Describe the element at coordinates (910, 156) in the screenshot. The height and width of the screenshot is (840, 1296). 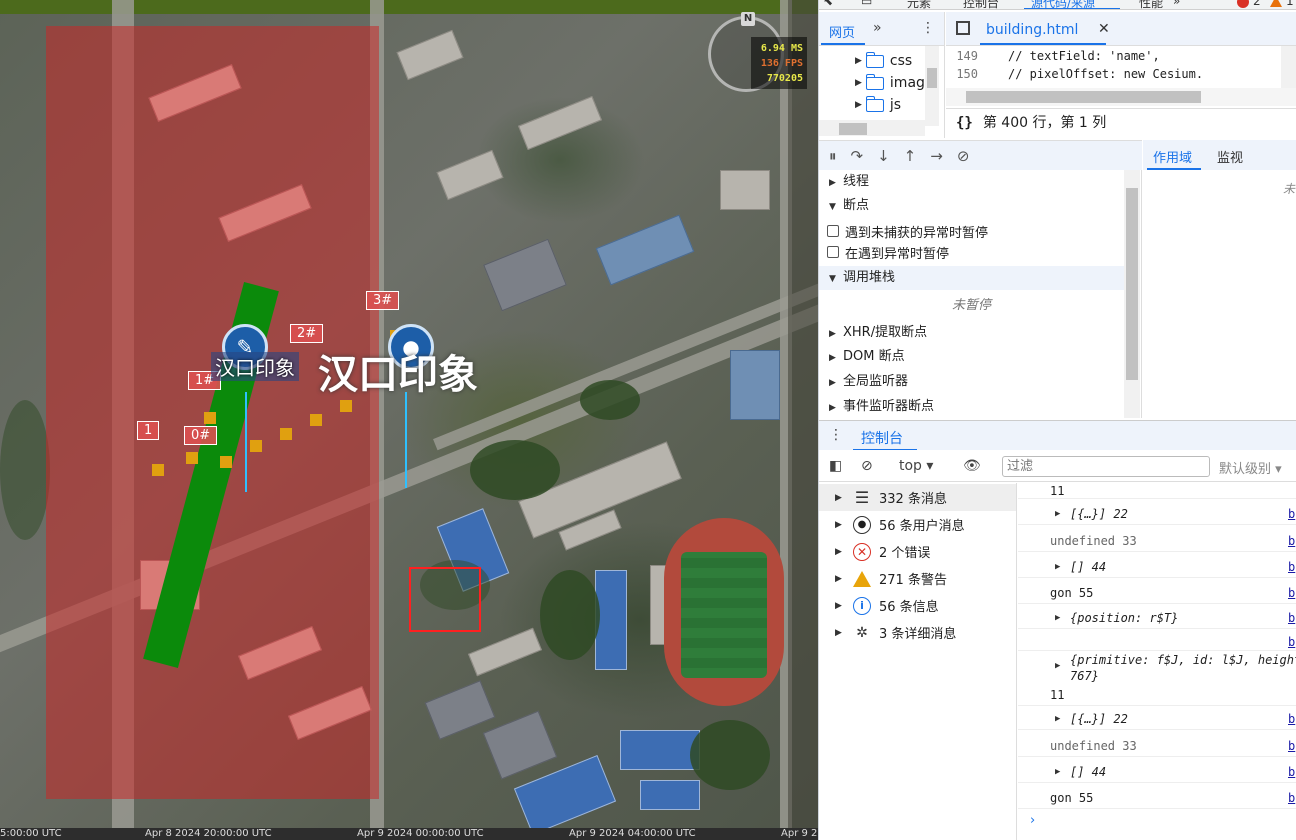
I see `step-out-icon: ↑` at that location.